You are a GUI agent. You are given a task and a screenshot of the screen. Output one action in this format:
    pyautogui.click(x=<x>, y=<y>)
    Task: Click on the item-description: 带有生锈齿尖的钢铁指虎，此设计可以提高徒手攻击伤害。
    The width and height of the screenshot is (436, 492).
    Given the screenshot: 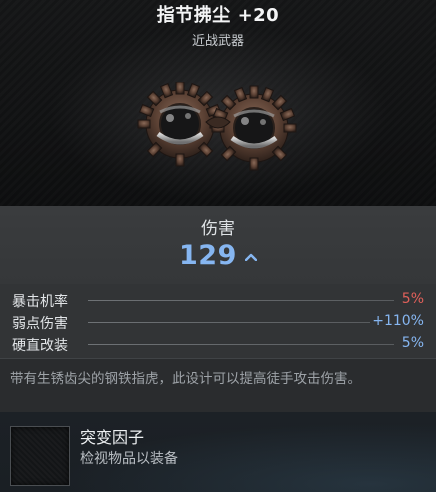 What is the action you would take?
    pyautogui.click(x=218, y=385)
    